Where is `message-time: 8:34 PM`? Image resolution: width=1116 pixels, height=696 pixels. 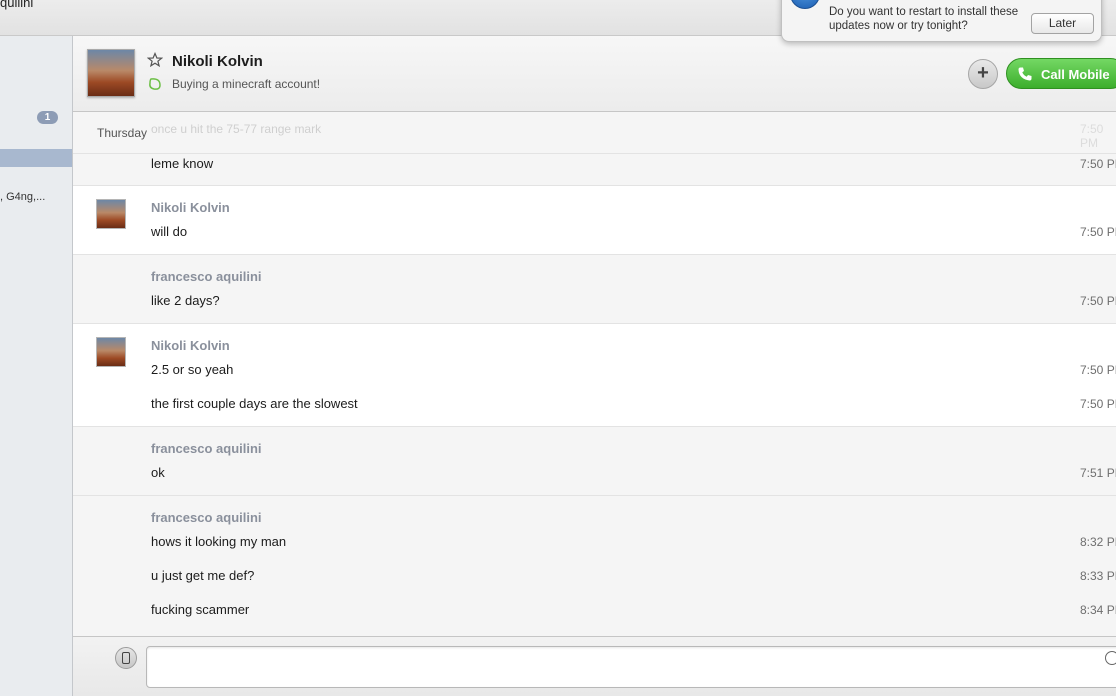
message-time: 8:34 PM is located at coordinates (1098, 610).